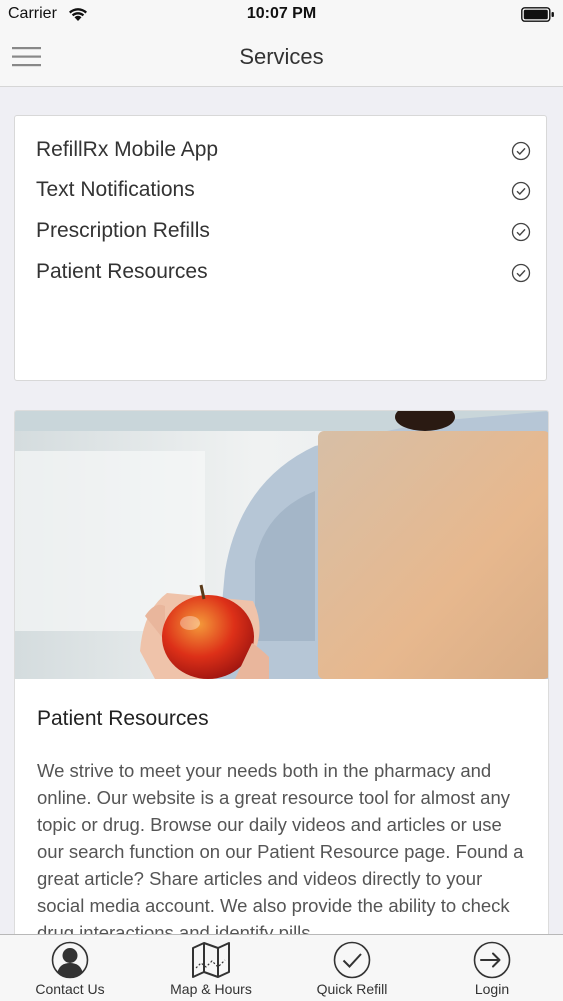  I want to click on tab-quick-refill: Quick Refill, so click(352, 968).